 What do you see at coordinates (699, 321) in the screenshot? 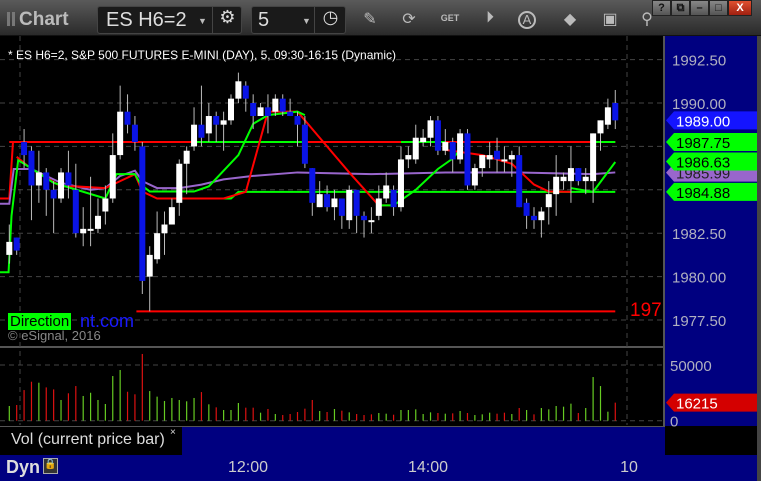
I see `price-axis-label: 1977.50` at bounding box center [699, 321].